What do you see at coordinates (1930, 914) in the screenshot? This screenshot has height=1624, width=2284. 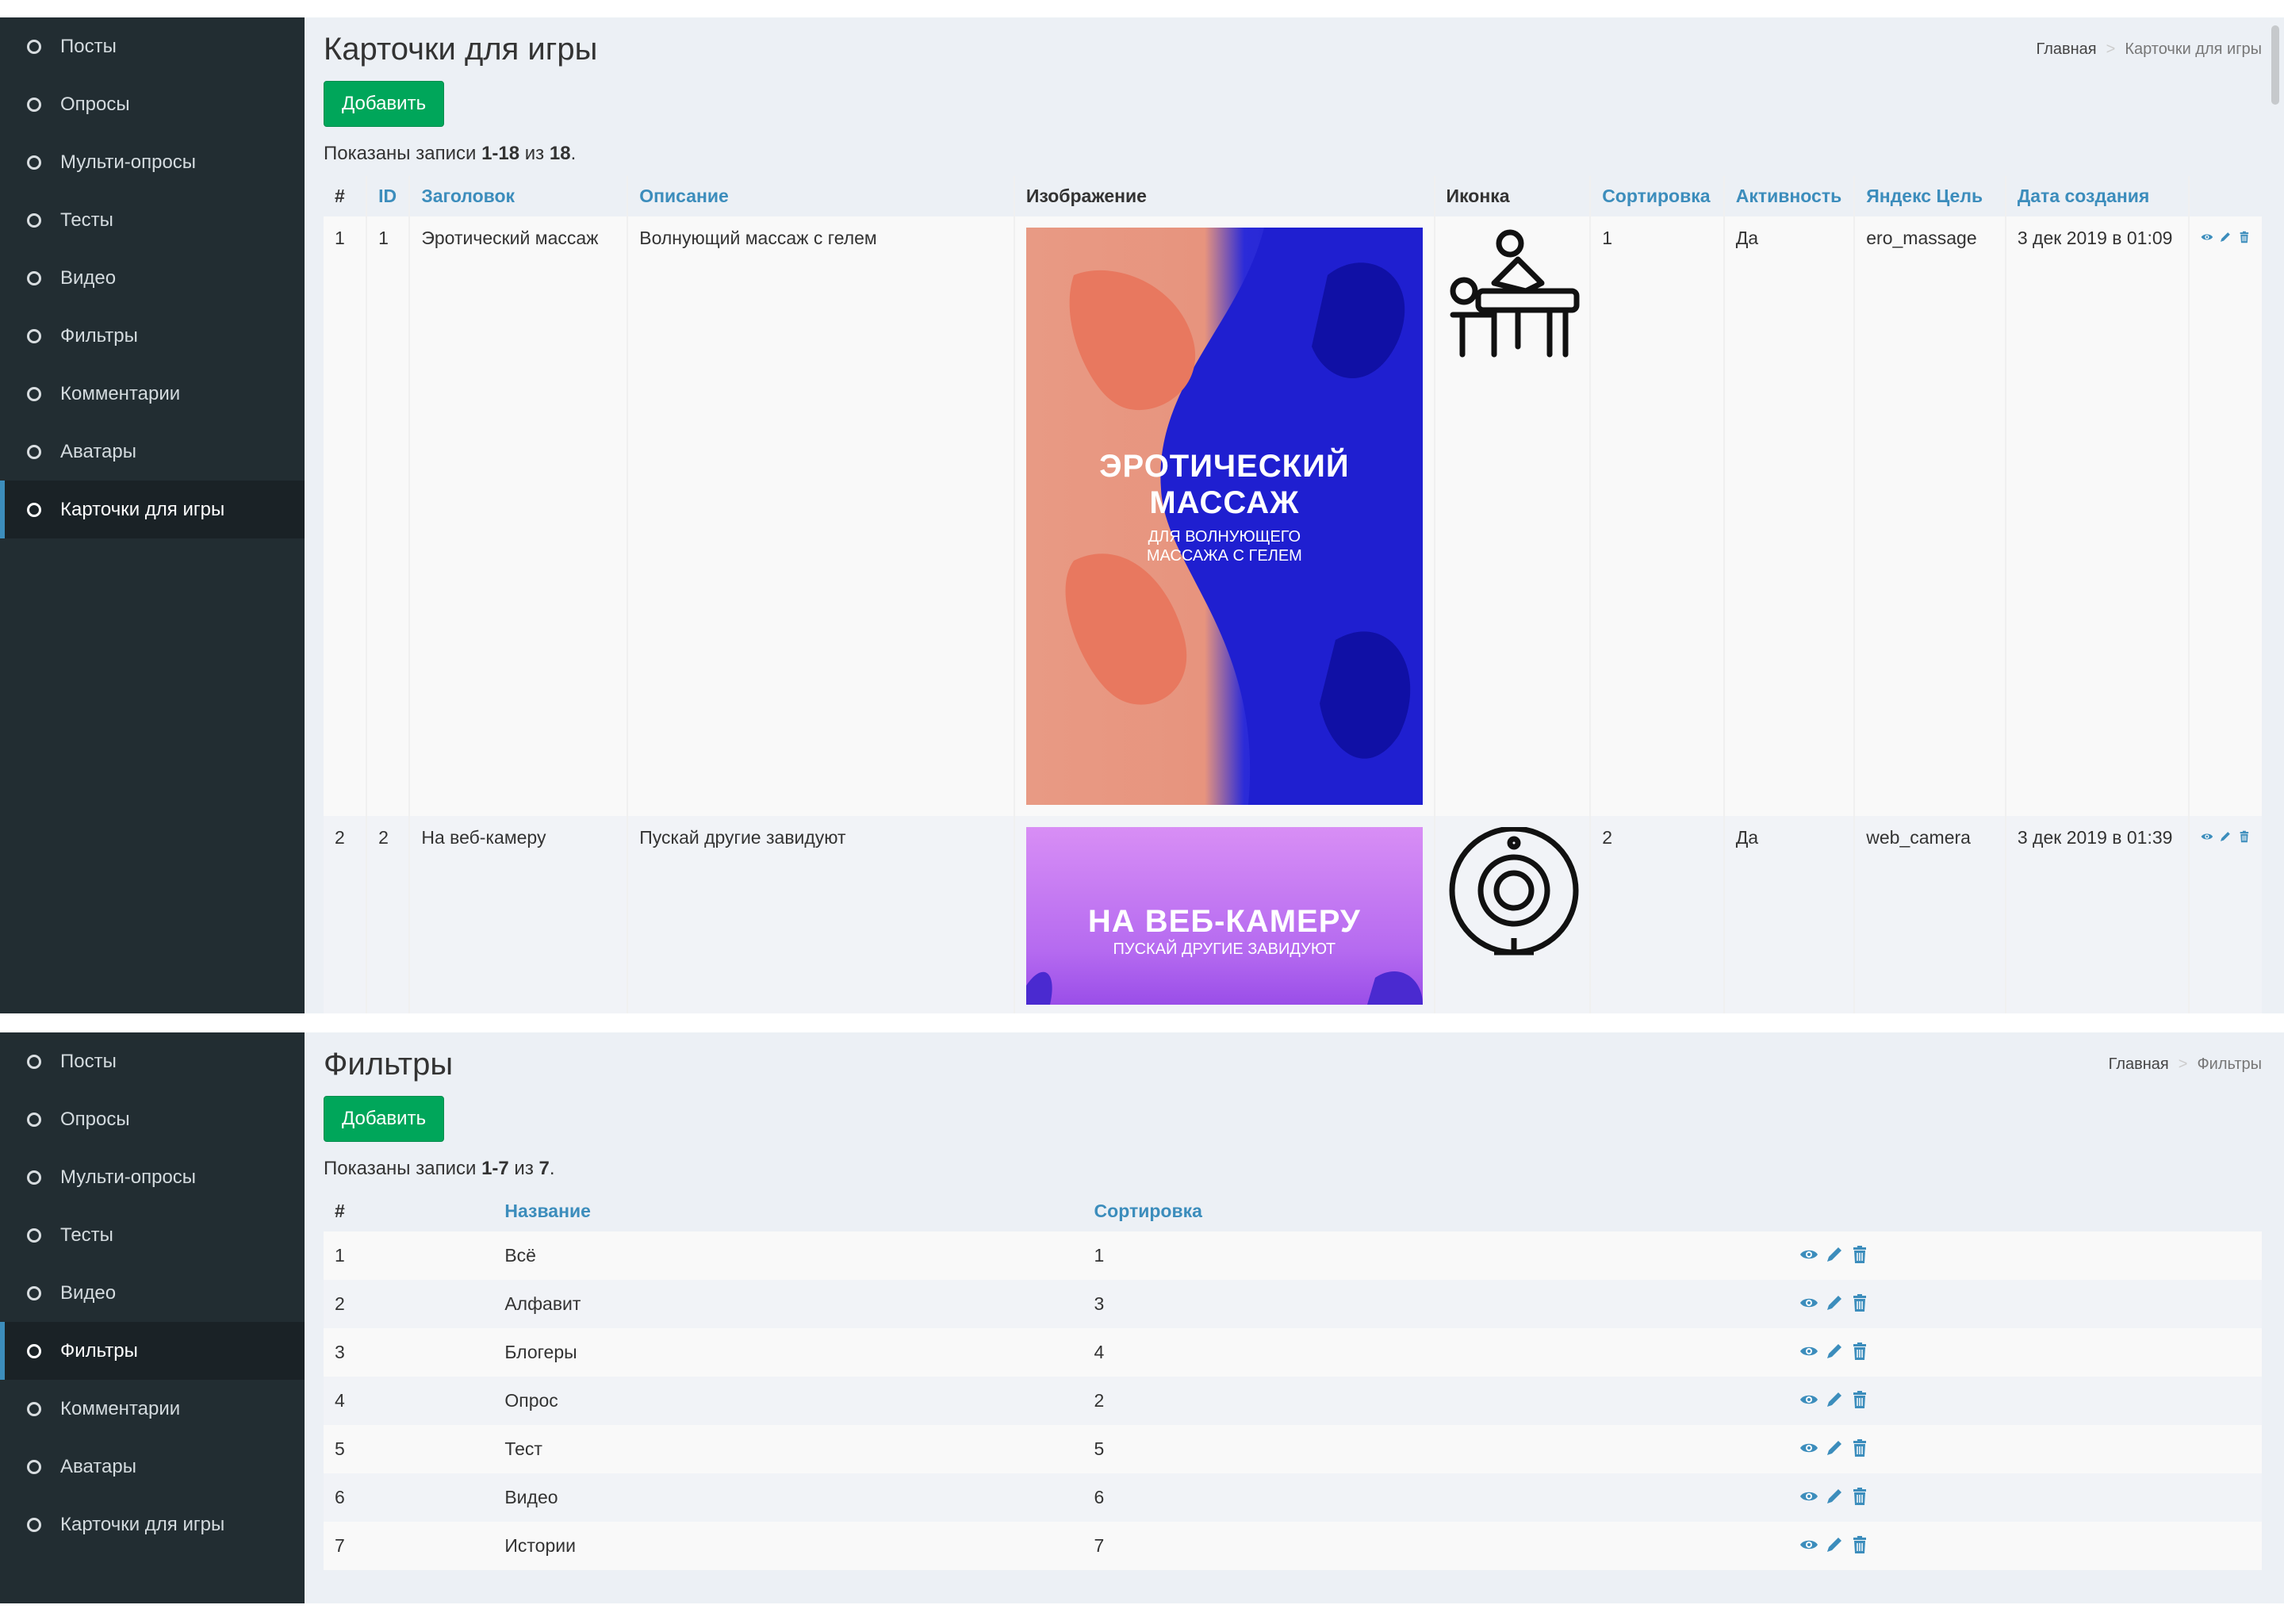 I see `cell-yandex-goal: web_camera` at bounding box center [1930, 914].